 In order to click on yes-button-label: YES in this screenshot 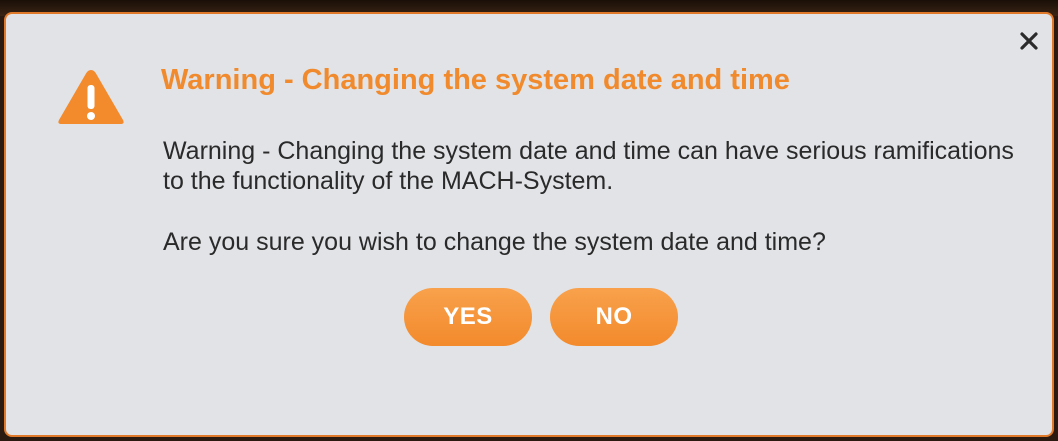, I will do `click(468, 316)`.